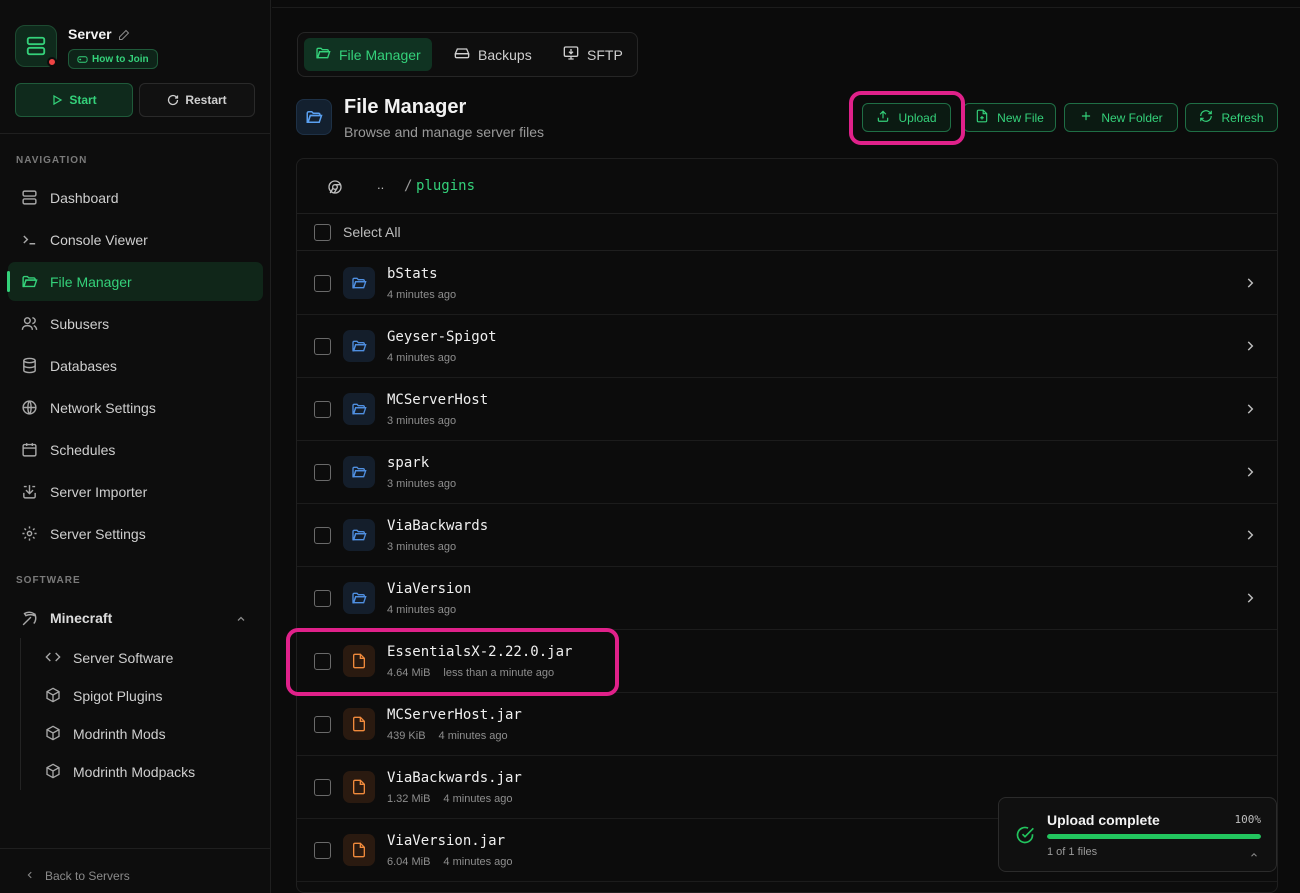 This screenshot has width=1300, height=893. I want to click on gear-icon, so click(29, 533).